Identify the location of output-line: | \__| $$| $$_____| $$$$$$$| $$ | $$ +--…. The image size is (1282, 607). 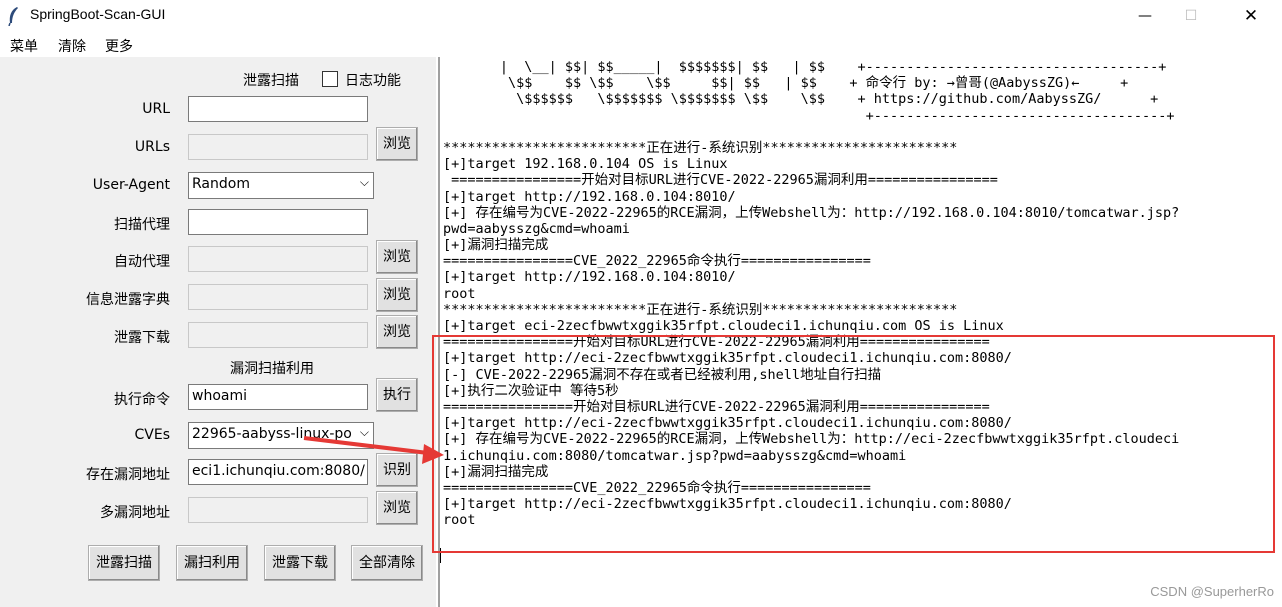
(805, 67).